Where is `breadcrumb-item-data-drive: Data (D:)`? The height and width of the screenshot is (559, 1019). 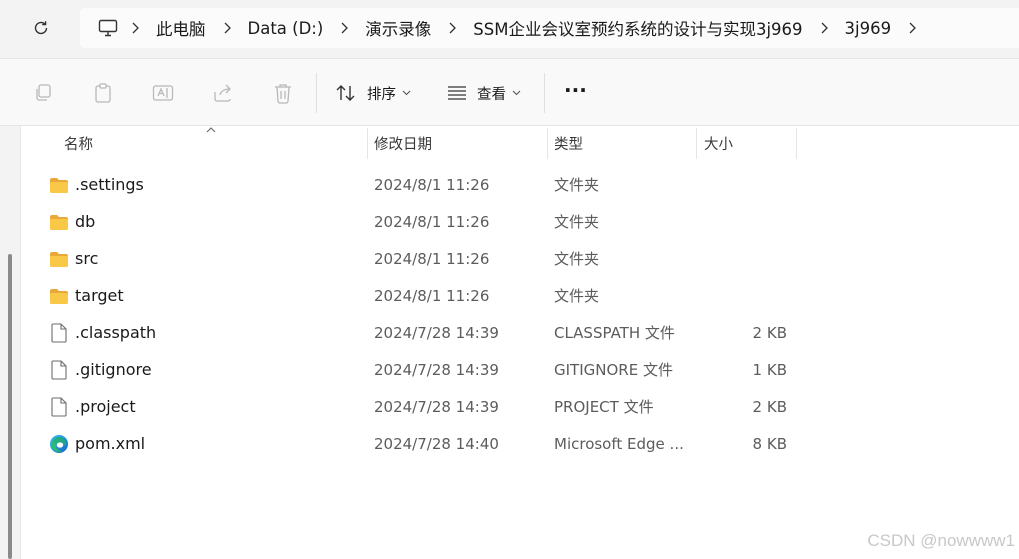
breadcrumb-item-data-drive: Data (D:) is located at coordinates (286, 28).